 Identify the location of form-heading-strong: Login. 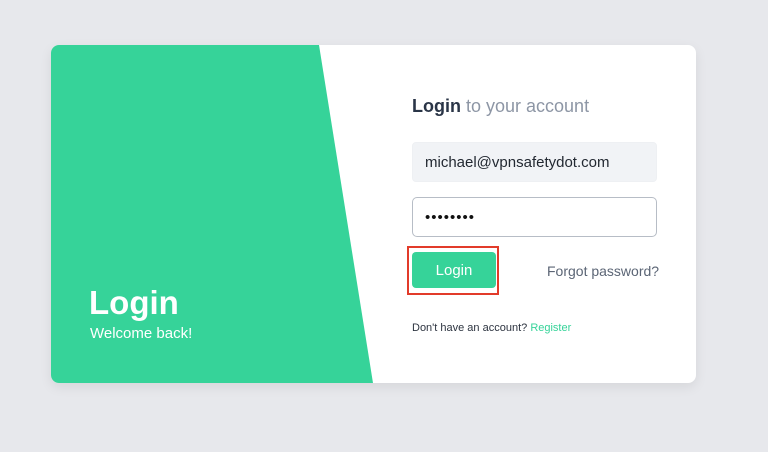
(436, 106).